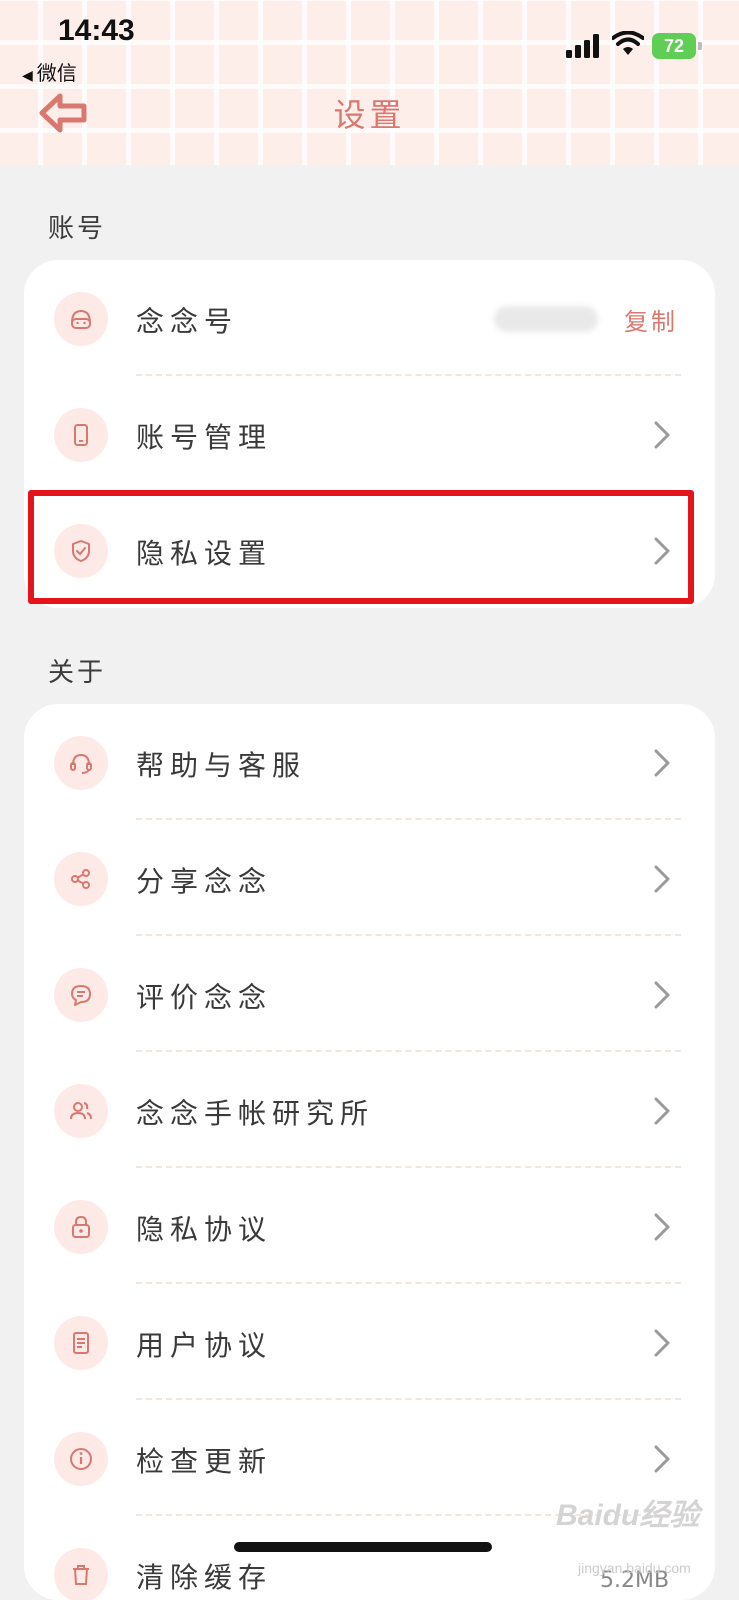 The image size is (739, 1600). Describe the element at coordinates (204, 437) in the screenshot. I see `settings-row-label: 账号管理` at that location.